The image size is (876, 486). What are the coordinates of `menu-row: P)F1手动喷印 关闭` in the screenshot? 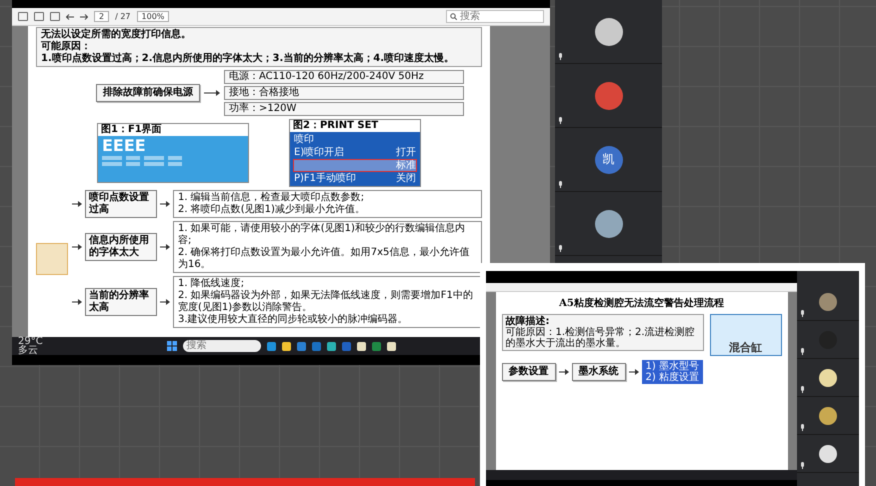 It's located at (355, 178).